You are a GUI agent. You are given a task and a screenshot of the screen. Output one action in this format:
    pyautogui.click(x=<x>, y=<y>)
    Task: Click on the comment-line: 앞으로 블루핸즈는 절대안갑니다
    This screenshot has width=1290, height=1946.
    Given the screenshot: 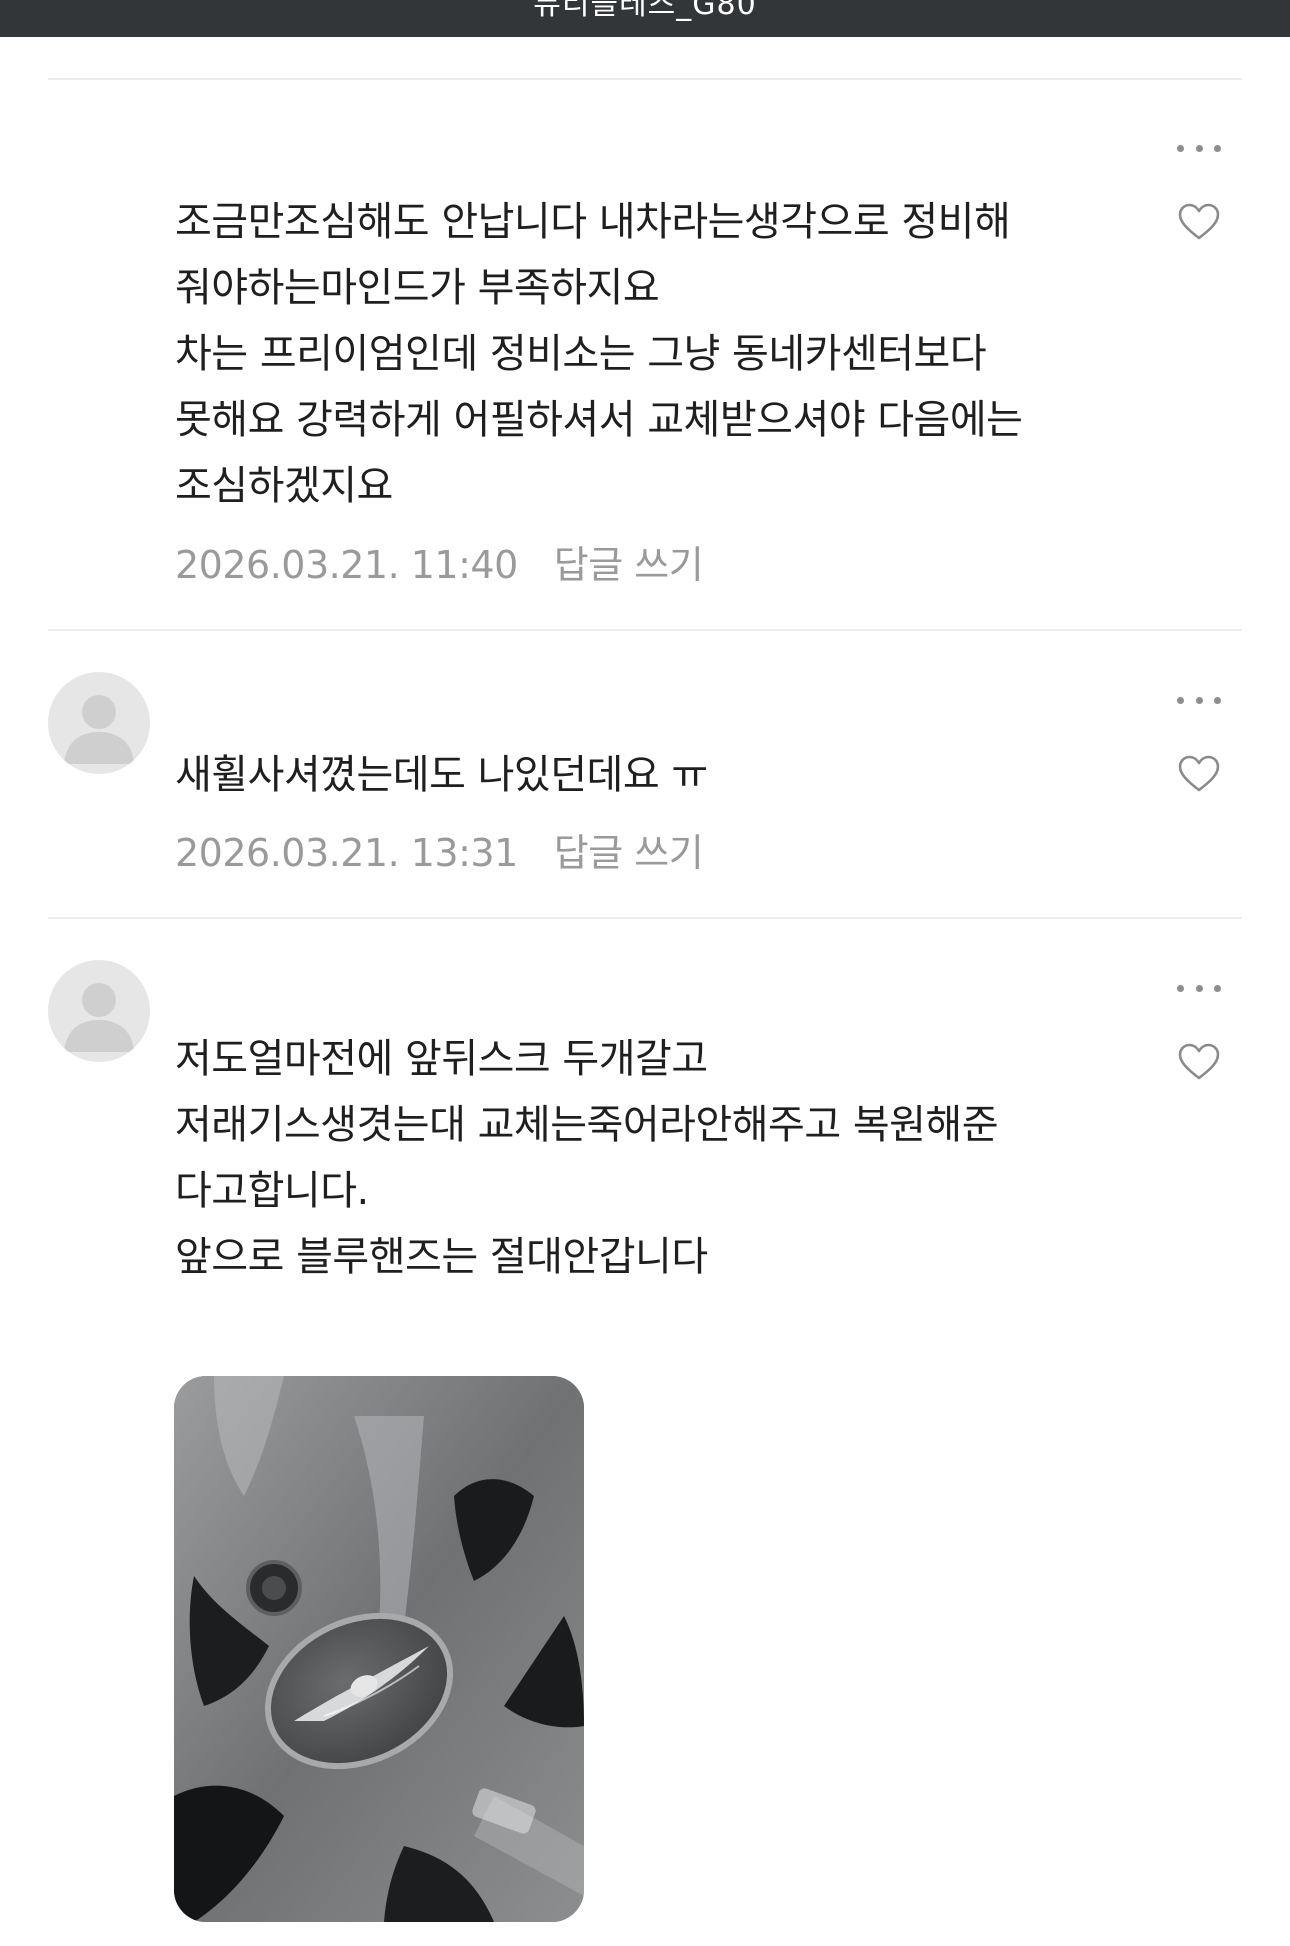 What is the action you would take?
    pyautogui.click(x=441, y=1257)
    